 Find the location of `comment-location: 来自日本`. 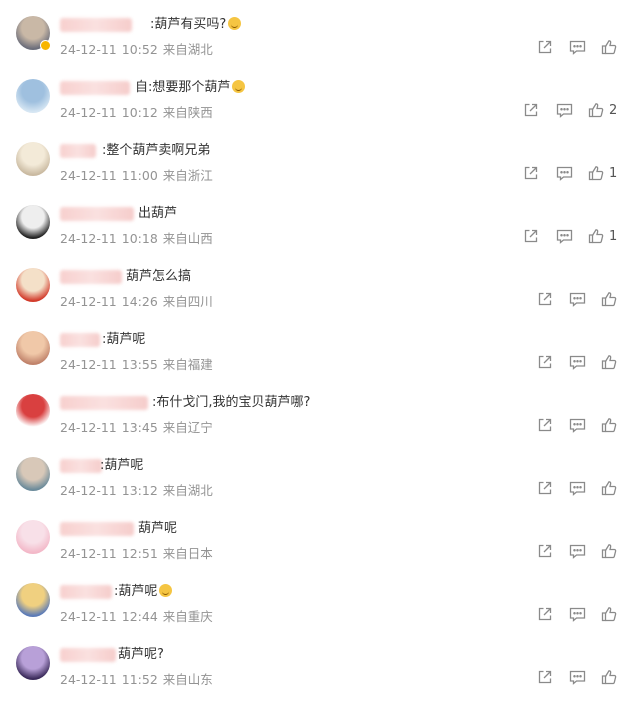

comment-location: 来自日本 is located at coordinates (187, 553).